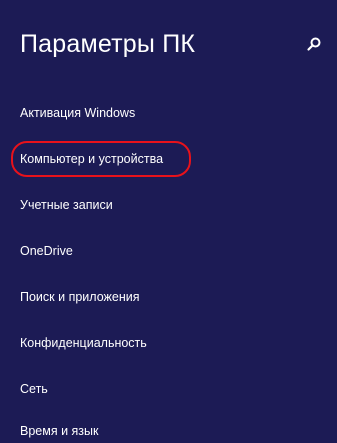  What do you see at coordinates (83, 343) in the screenshot?
I see `menu-item-privacy: Конфиденциальность` at bounding box center [83, 343].